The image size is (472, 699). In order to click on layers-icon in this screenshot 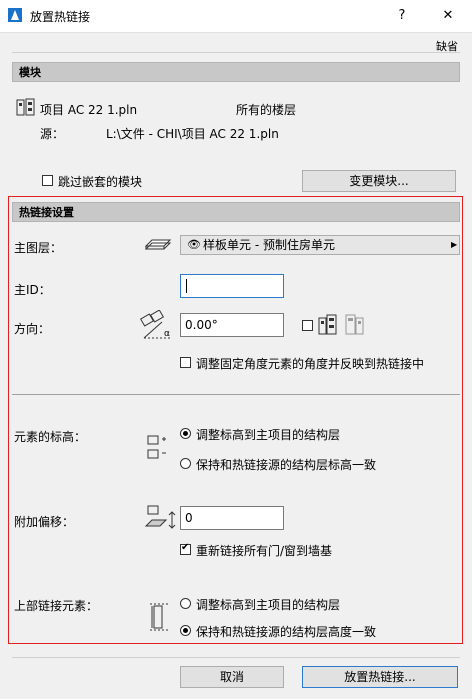, I will do `click(158, 244)`.